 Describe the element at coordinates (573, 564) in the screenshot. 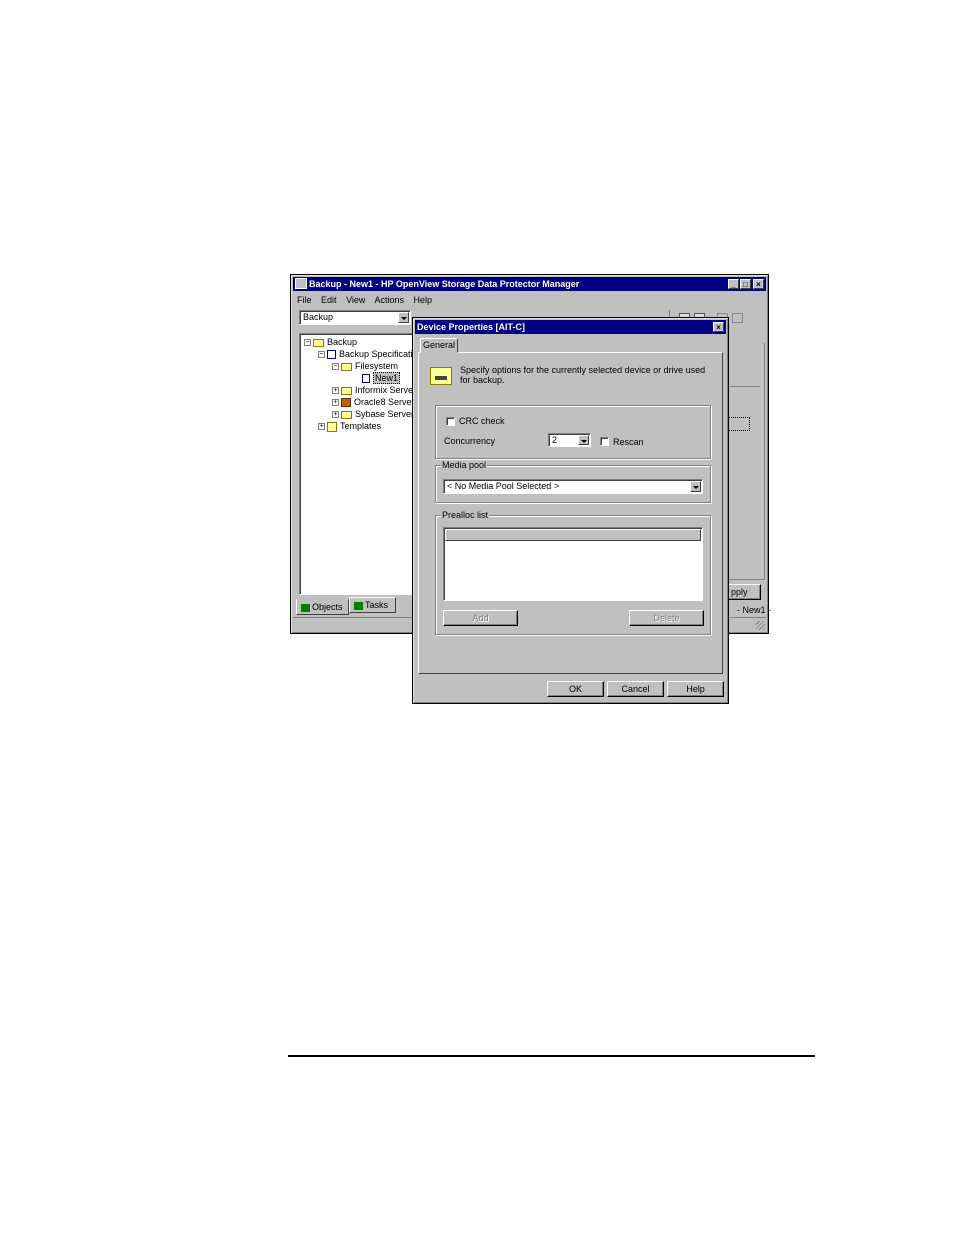

I see `prealloc-listbox` at that location.